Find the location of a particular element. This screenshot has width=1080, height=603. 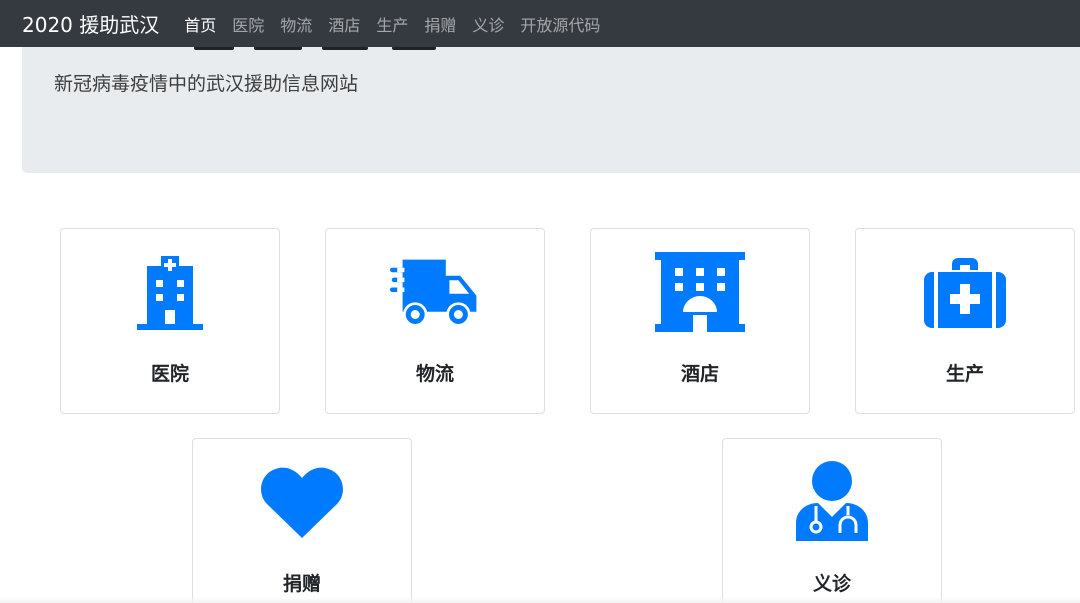

card-donation: 捐赠 is located at coordinates (302, 520).